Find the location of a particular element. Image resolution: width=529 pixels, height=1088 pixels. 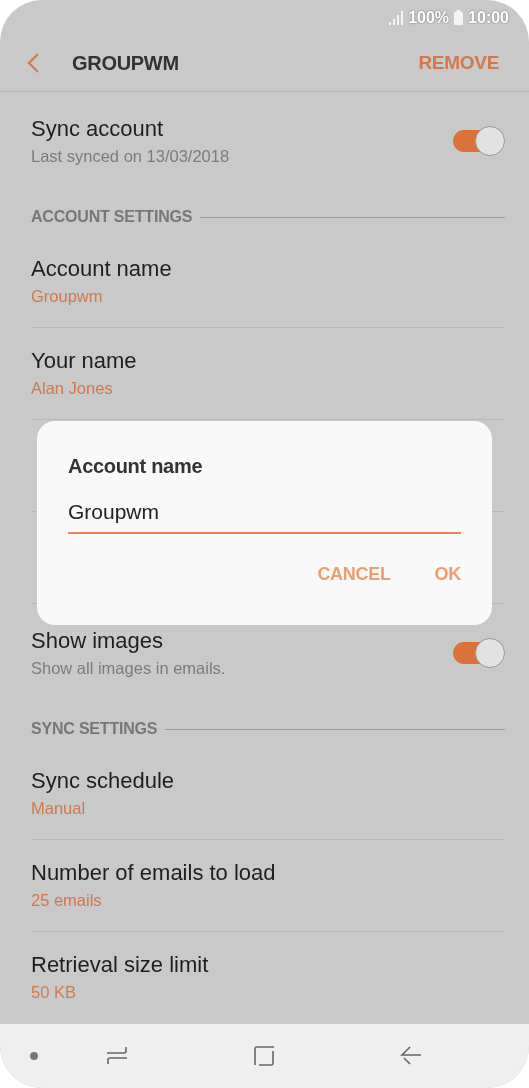

setting-subtitle: Alan Jones is located at coordinates (72, 388).